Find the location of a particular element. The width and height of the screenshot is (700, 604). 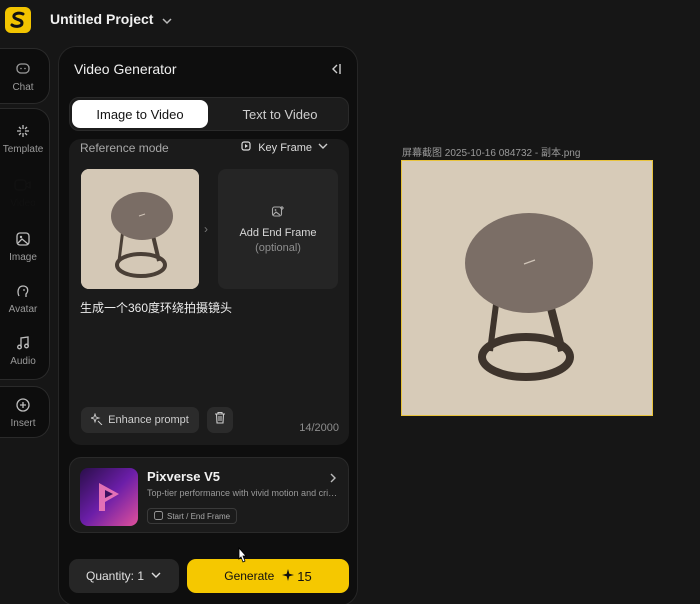

app-logo is located at coordinates (18, 20).